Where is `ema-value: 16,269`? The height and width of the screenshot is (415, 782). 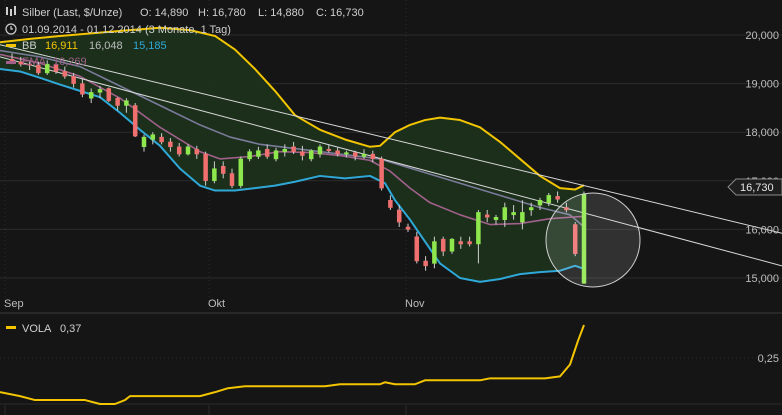
ema-value: 16,269 is located at coordinates (70, 62).